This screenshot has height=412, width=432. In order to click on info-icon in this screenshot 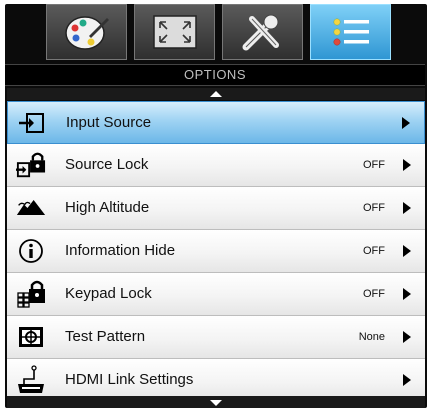, I will do `click(31, 251)`.